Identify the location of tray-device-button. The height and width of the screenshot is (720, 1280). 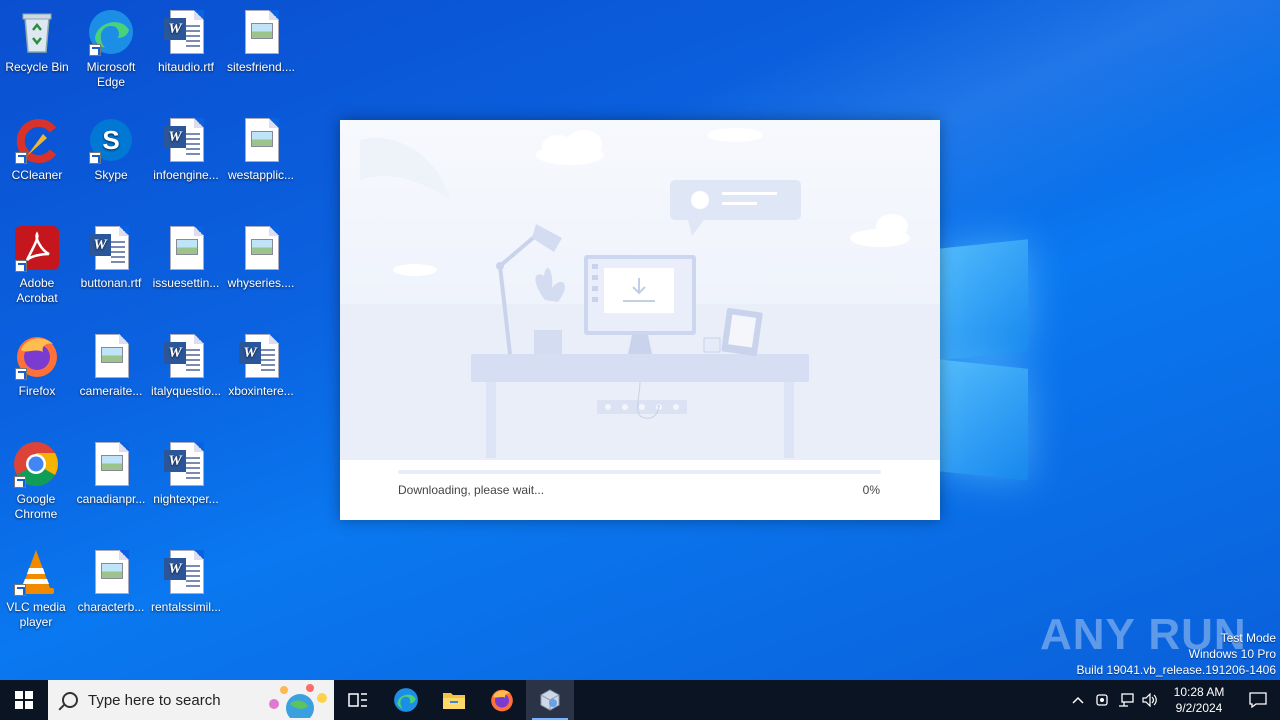
(1102, 700).